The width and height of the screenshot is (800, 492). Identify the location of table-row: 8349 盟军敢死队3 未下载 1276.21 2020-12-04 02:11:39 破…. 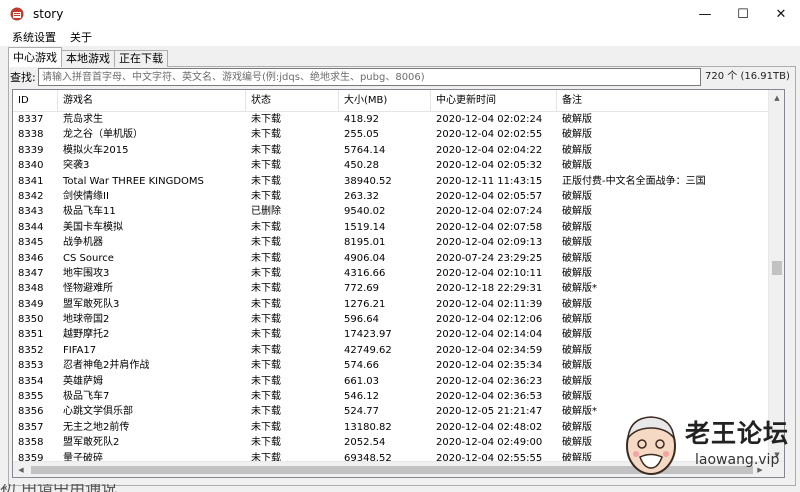
(391, 304).